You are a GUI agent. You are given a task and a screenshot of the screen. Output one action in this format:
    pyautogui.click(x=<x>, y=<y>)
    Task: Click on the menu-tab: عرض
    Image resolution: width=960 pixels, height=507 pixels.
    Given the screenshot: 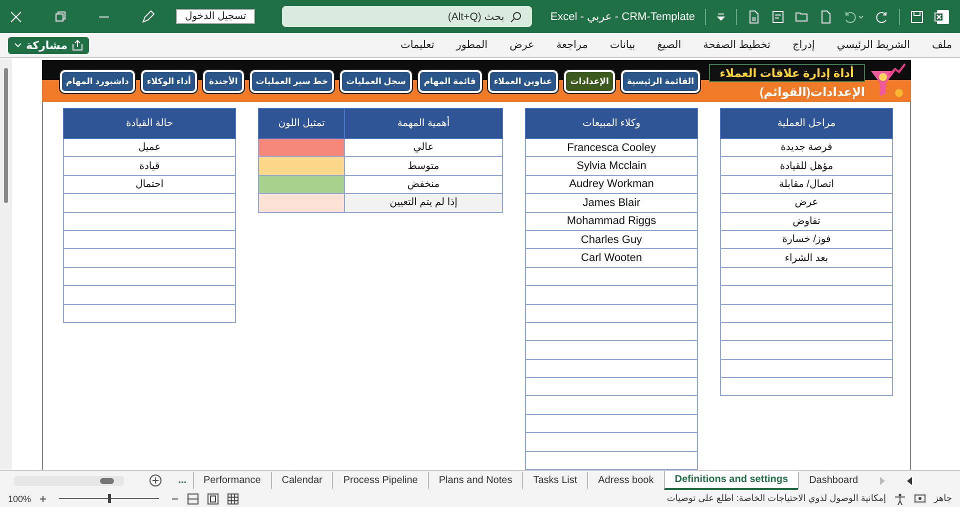 What is the action you would take?
    pyautogui.click(x=522, y=45)
    